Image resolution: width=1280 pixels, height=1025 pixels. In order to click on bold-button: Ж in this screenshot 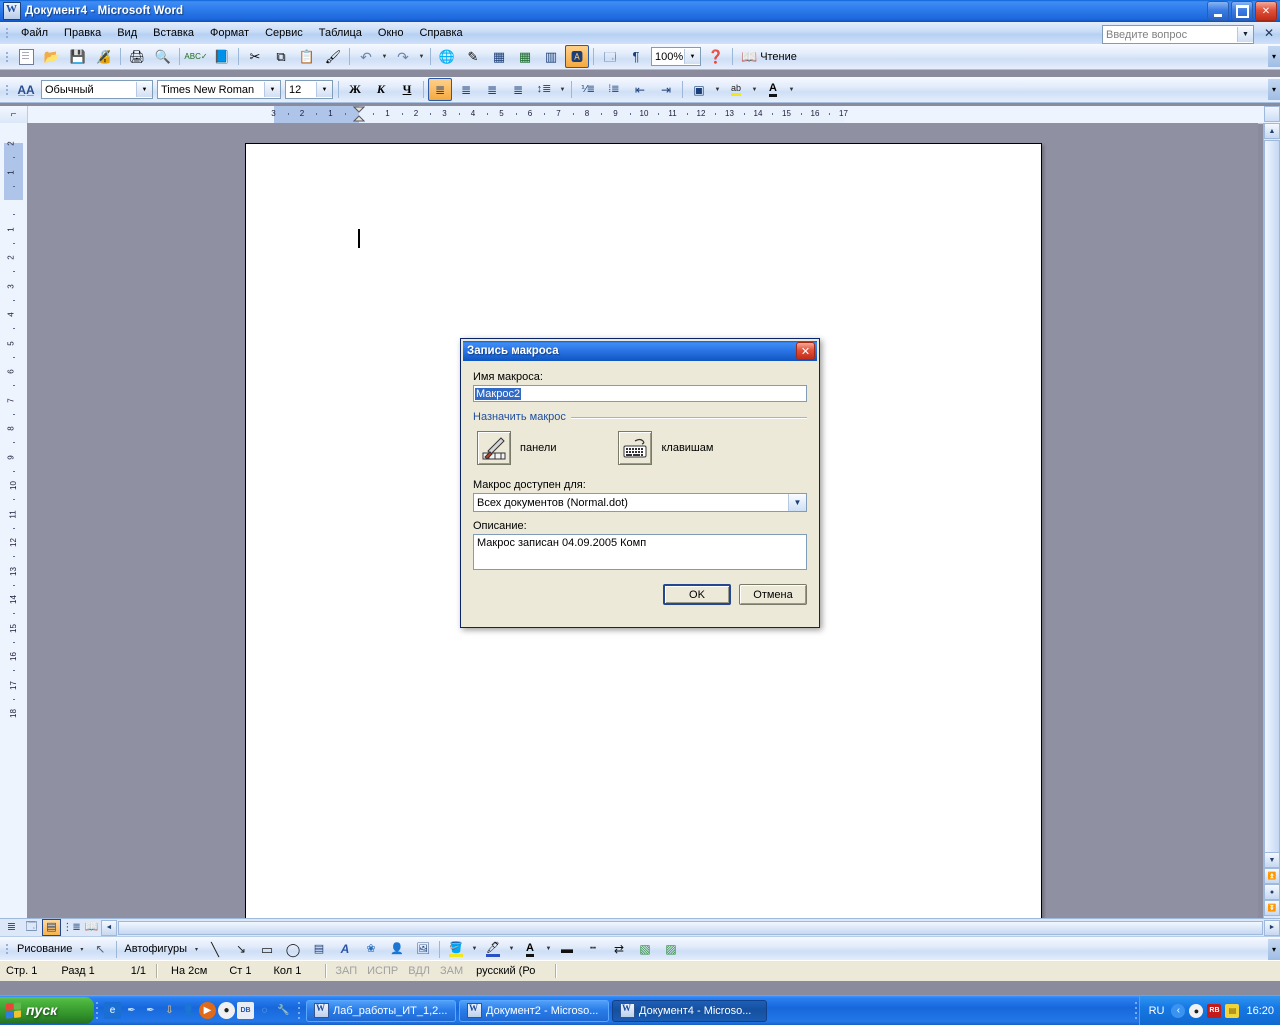, I will do `click(355, 89)`.